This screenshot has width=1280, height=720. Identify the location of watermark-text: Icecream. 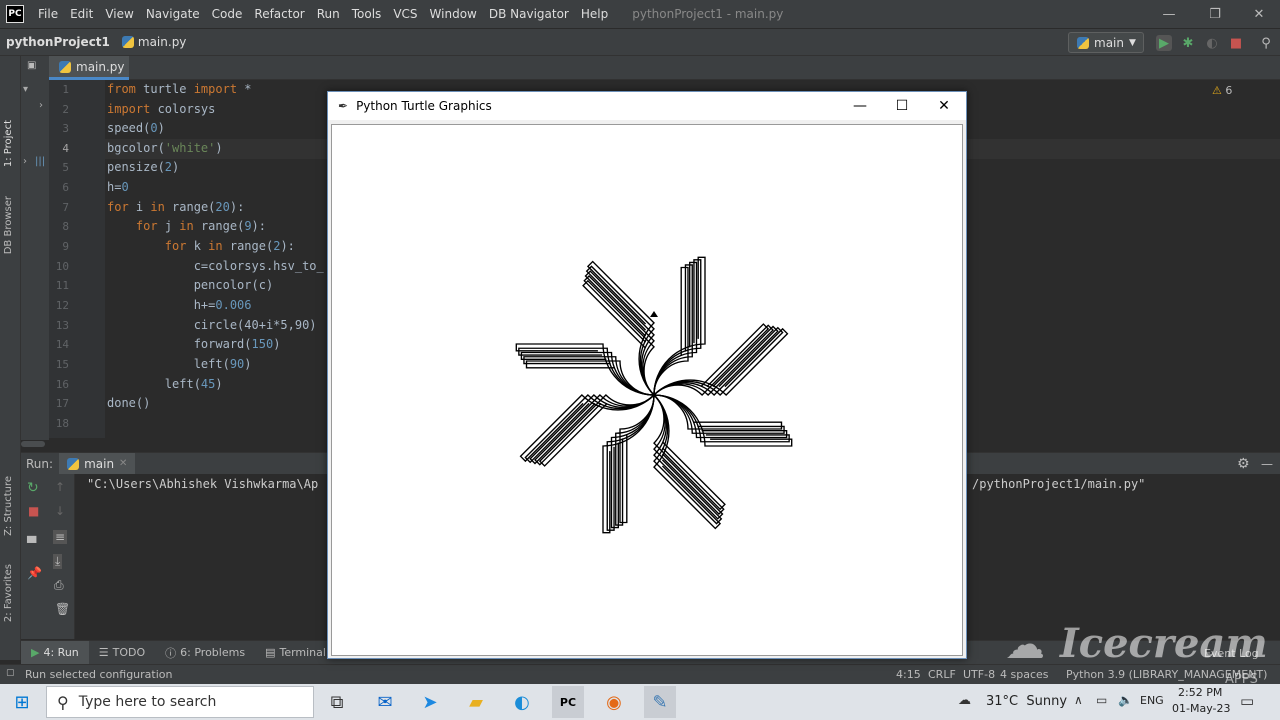
(1164, 643).